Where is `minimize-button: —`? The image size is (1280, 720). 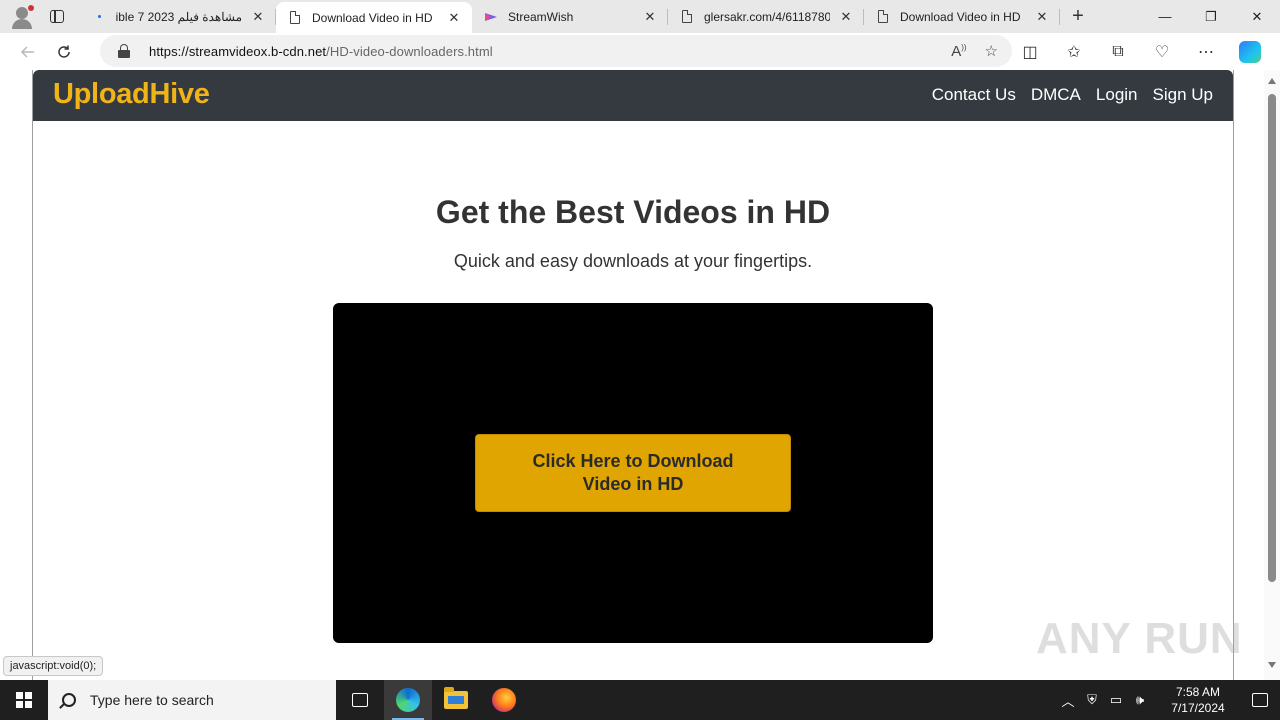
minimize-button: — is located at coordinates (1165, 16).